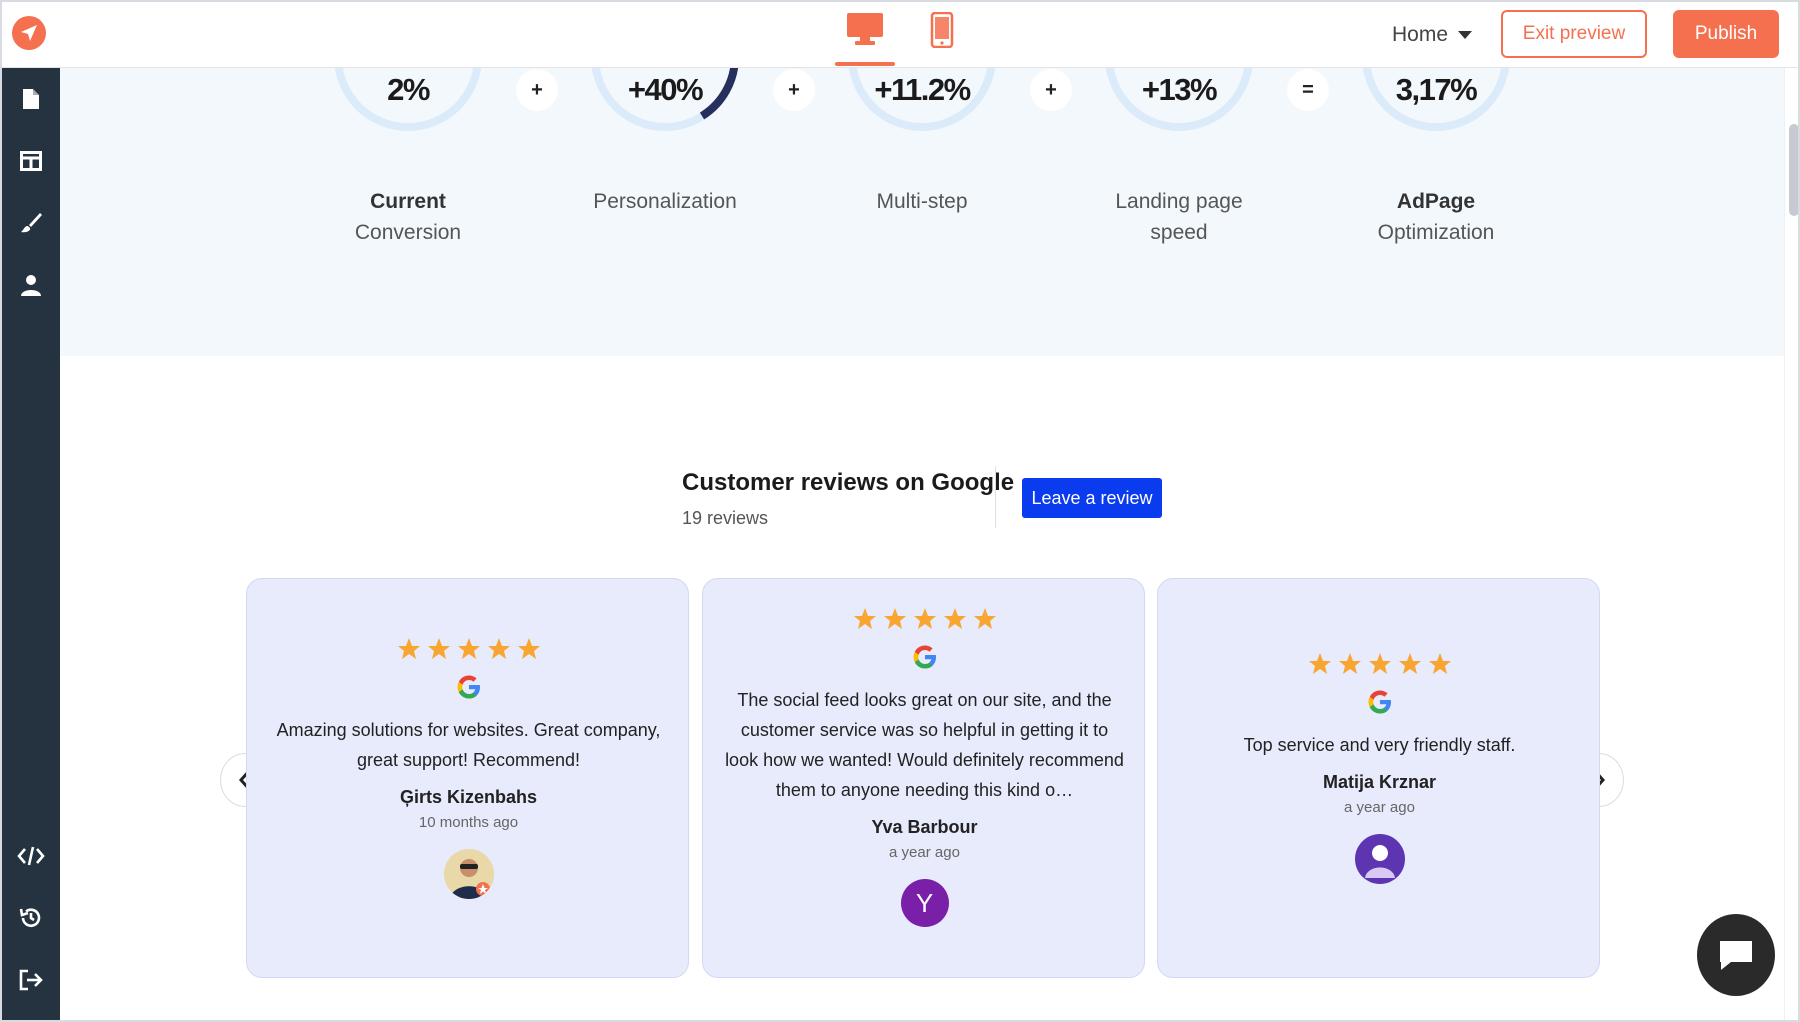  What do you see at coordinates (1436, 201) in the screenshot?
I see `metric-label-bold: AdPage` at bounding box center [1436, 201].